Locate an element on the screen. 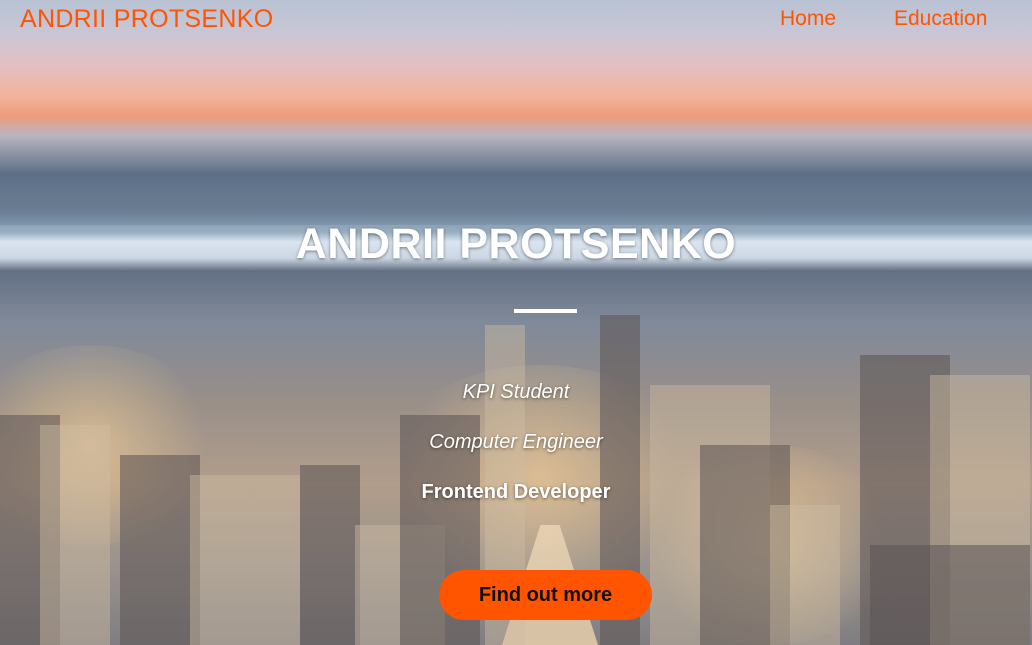 The width and height of the screenshot is (1032, 645). nav-home-link: Home is located at coordinates (808, 19).